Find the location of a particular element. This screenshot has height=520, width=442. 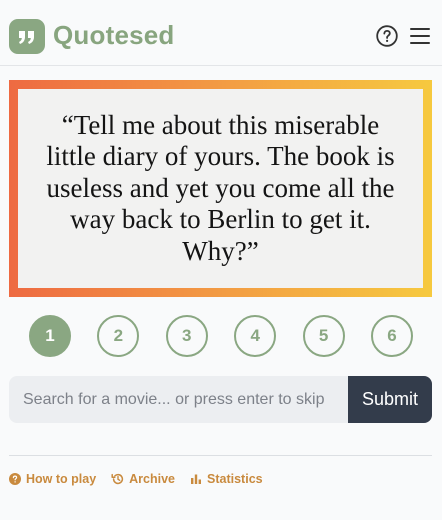

guess-circle-5: 5 is located at coordinates (323, 336).